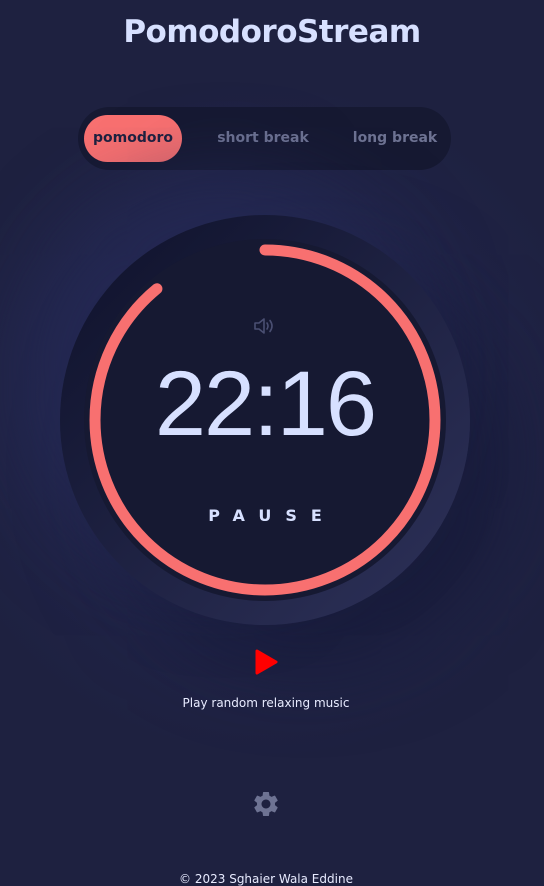  Describe the element at coordinates (266, 804) in the screenshot. I see `gear-icon` at that location.